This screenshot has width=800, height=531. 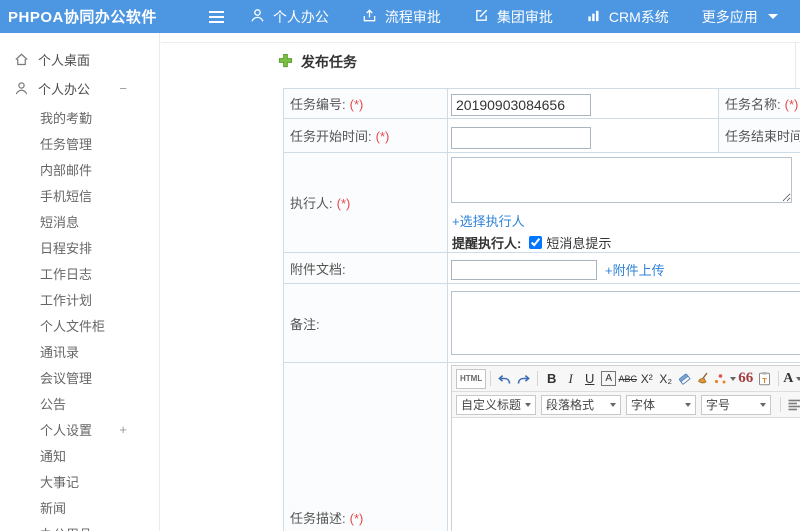 What do you see at coordinates (79, 429) in the screenshot?
I see `sidebar-subitem: 个人设置 +` at bounding box center [79, 429].